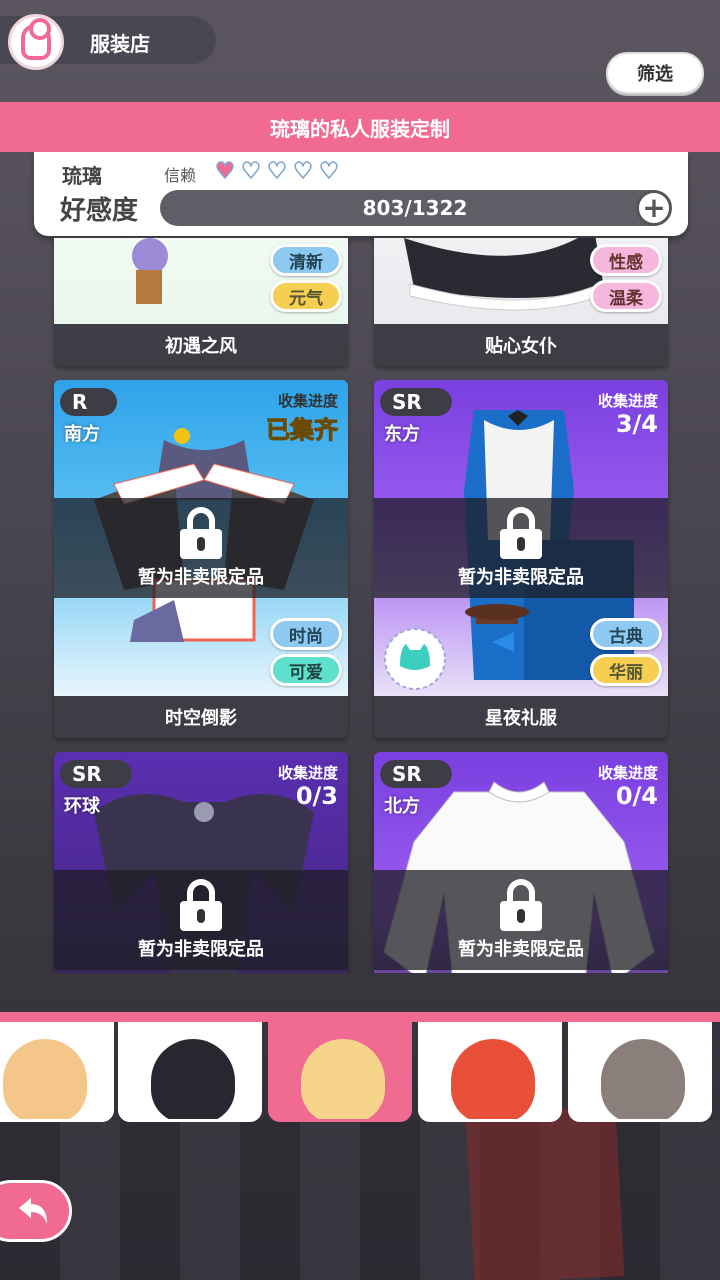  I want to click on cat-stamp-icon, so click(415, 659).